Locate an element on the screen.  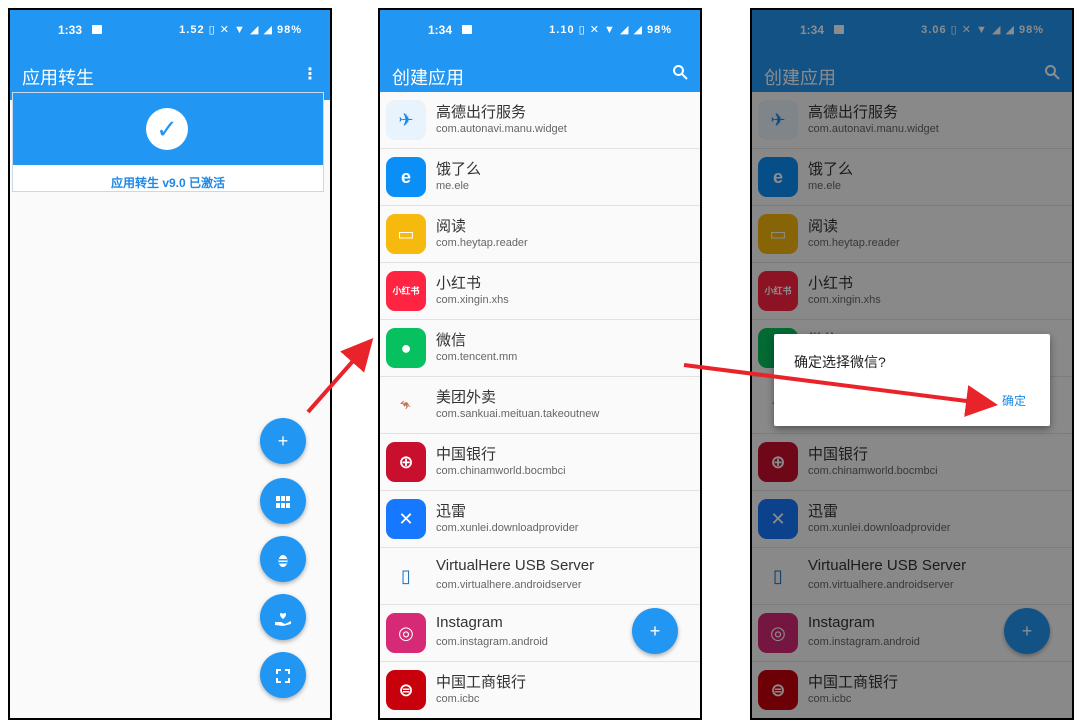
arrow-fab-to-wechat is located at coordinates (340, 376).